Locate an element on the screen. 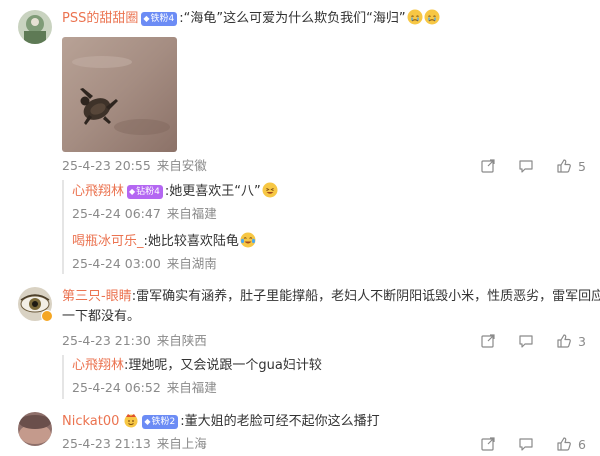 Image resolution: width=600 pixels, height=456 pixels. reply-meta: 25-4-24 06:52 来自福建 is located at coordinates (144, 388).